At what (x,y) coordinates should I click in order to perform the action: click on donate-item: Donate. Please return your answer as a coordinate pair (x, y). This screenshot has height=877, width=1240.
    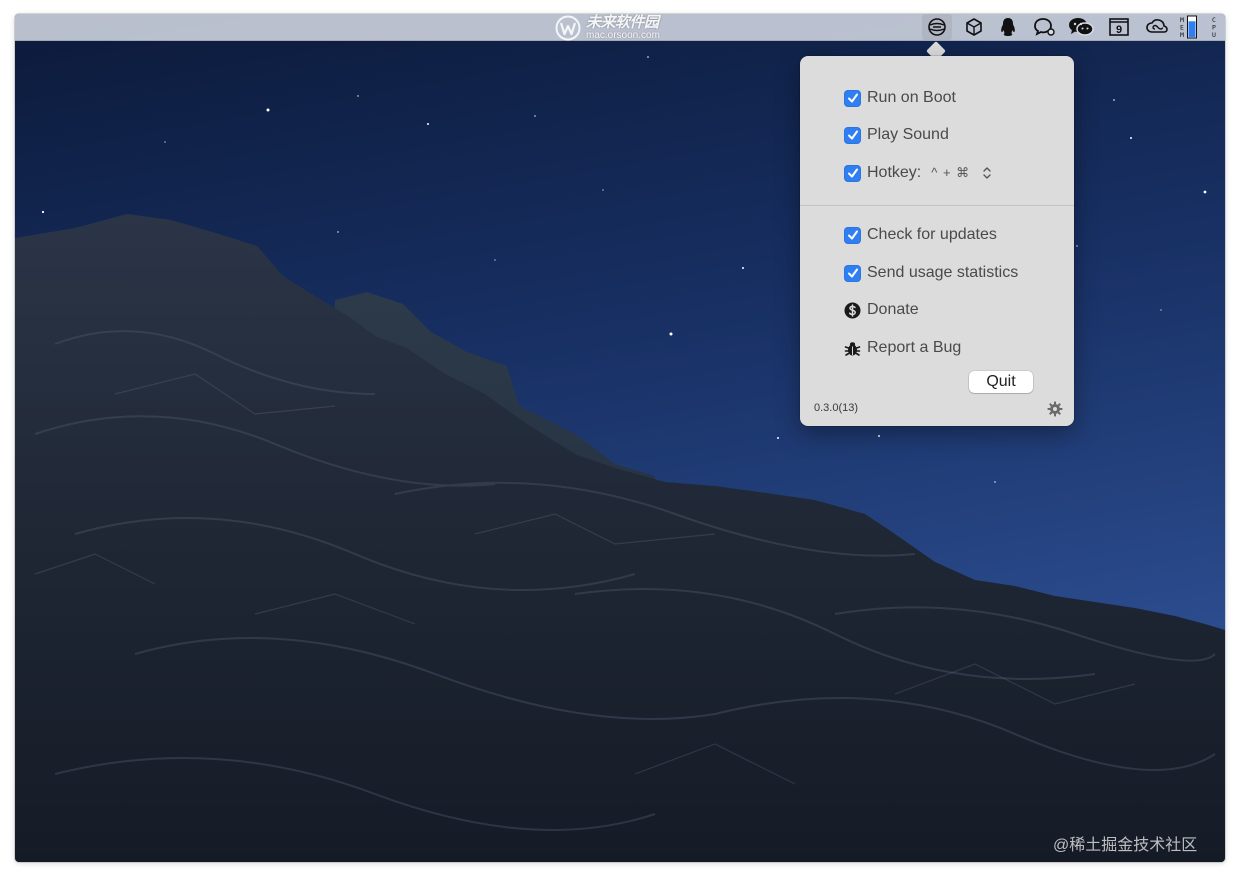
    Looking at the image, I should click on (881, 310).